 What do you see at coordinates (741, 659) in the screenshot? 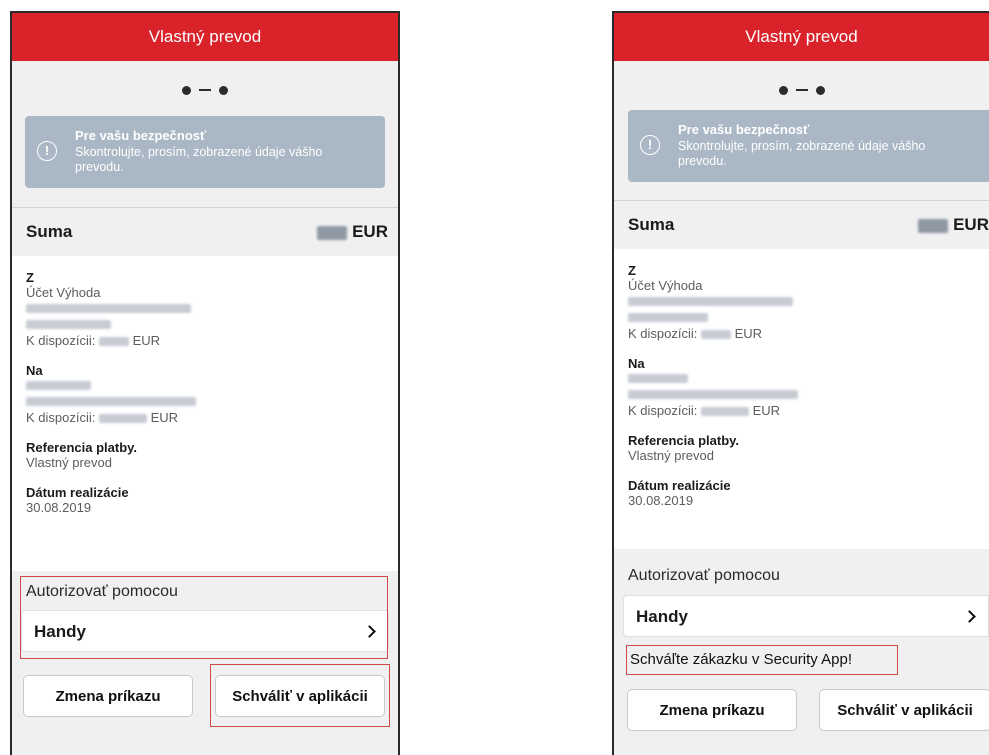
I see `security-app-message: Schváľte zákazku v Security App!` at bounding box center [741, 659].